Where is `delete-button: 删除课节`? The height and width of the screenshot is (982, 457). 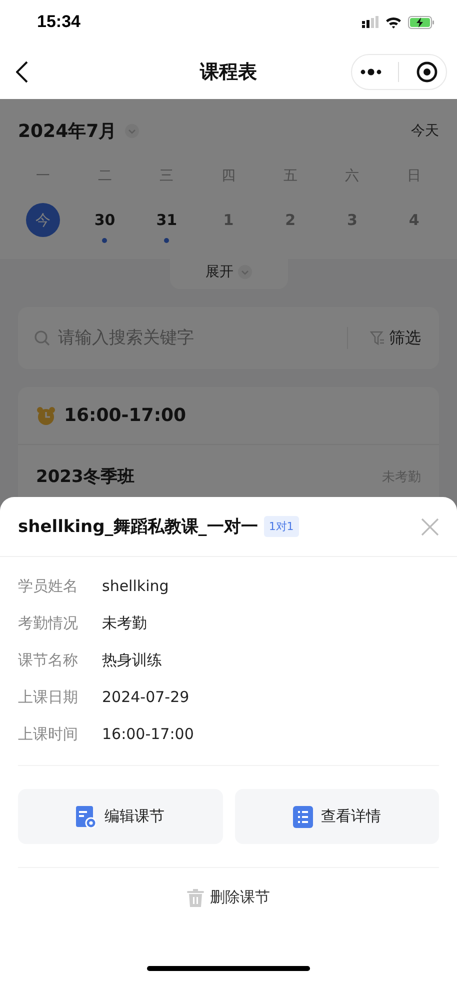 delete-button: 删除课节 is located at coordinates (228, 897).